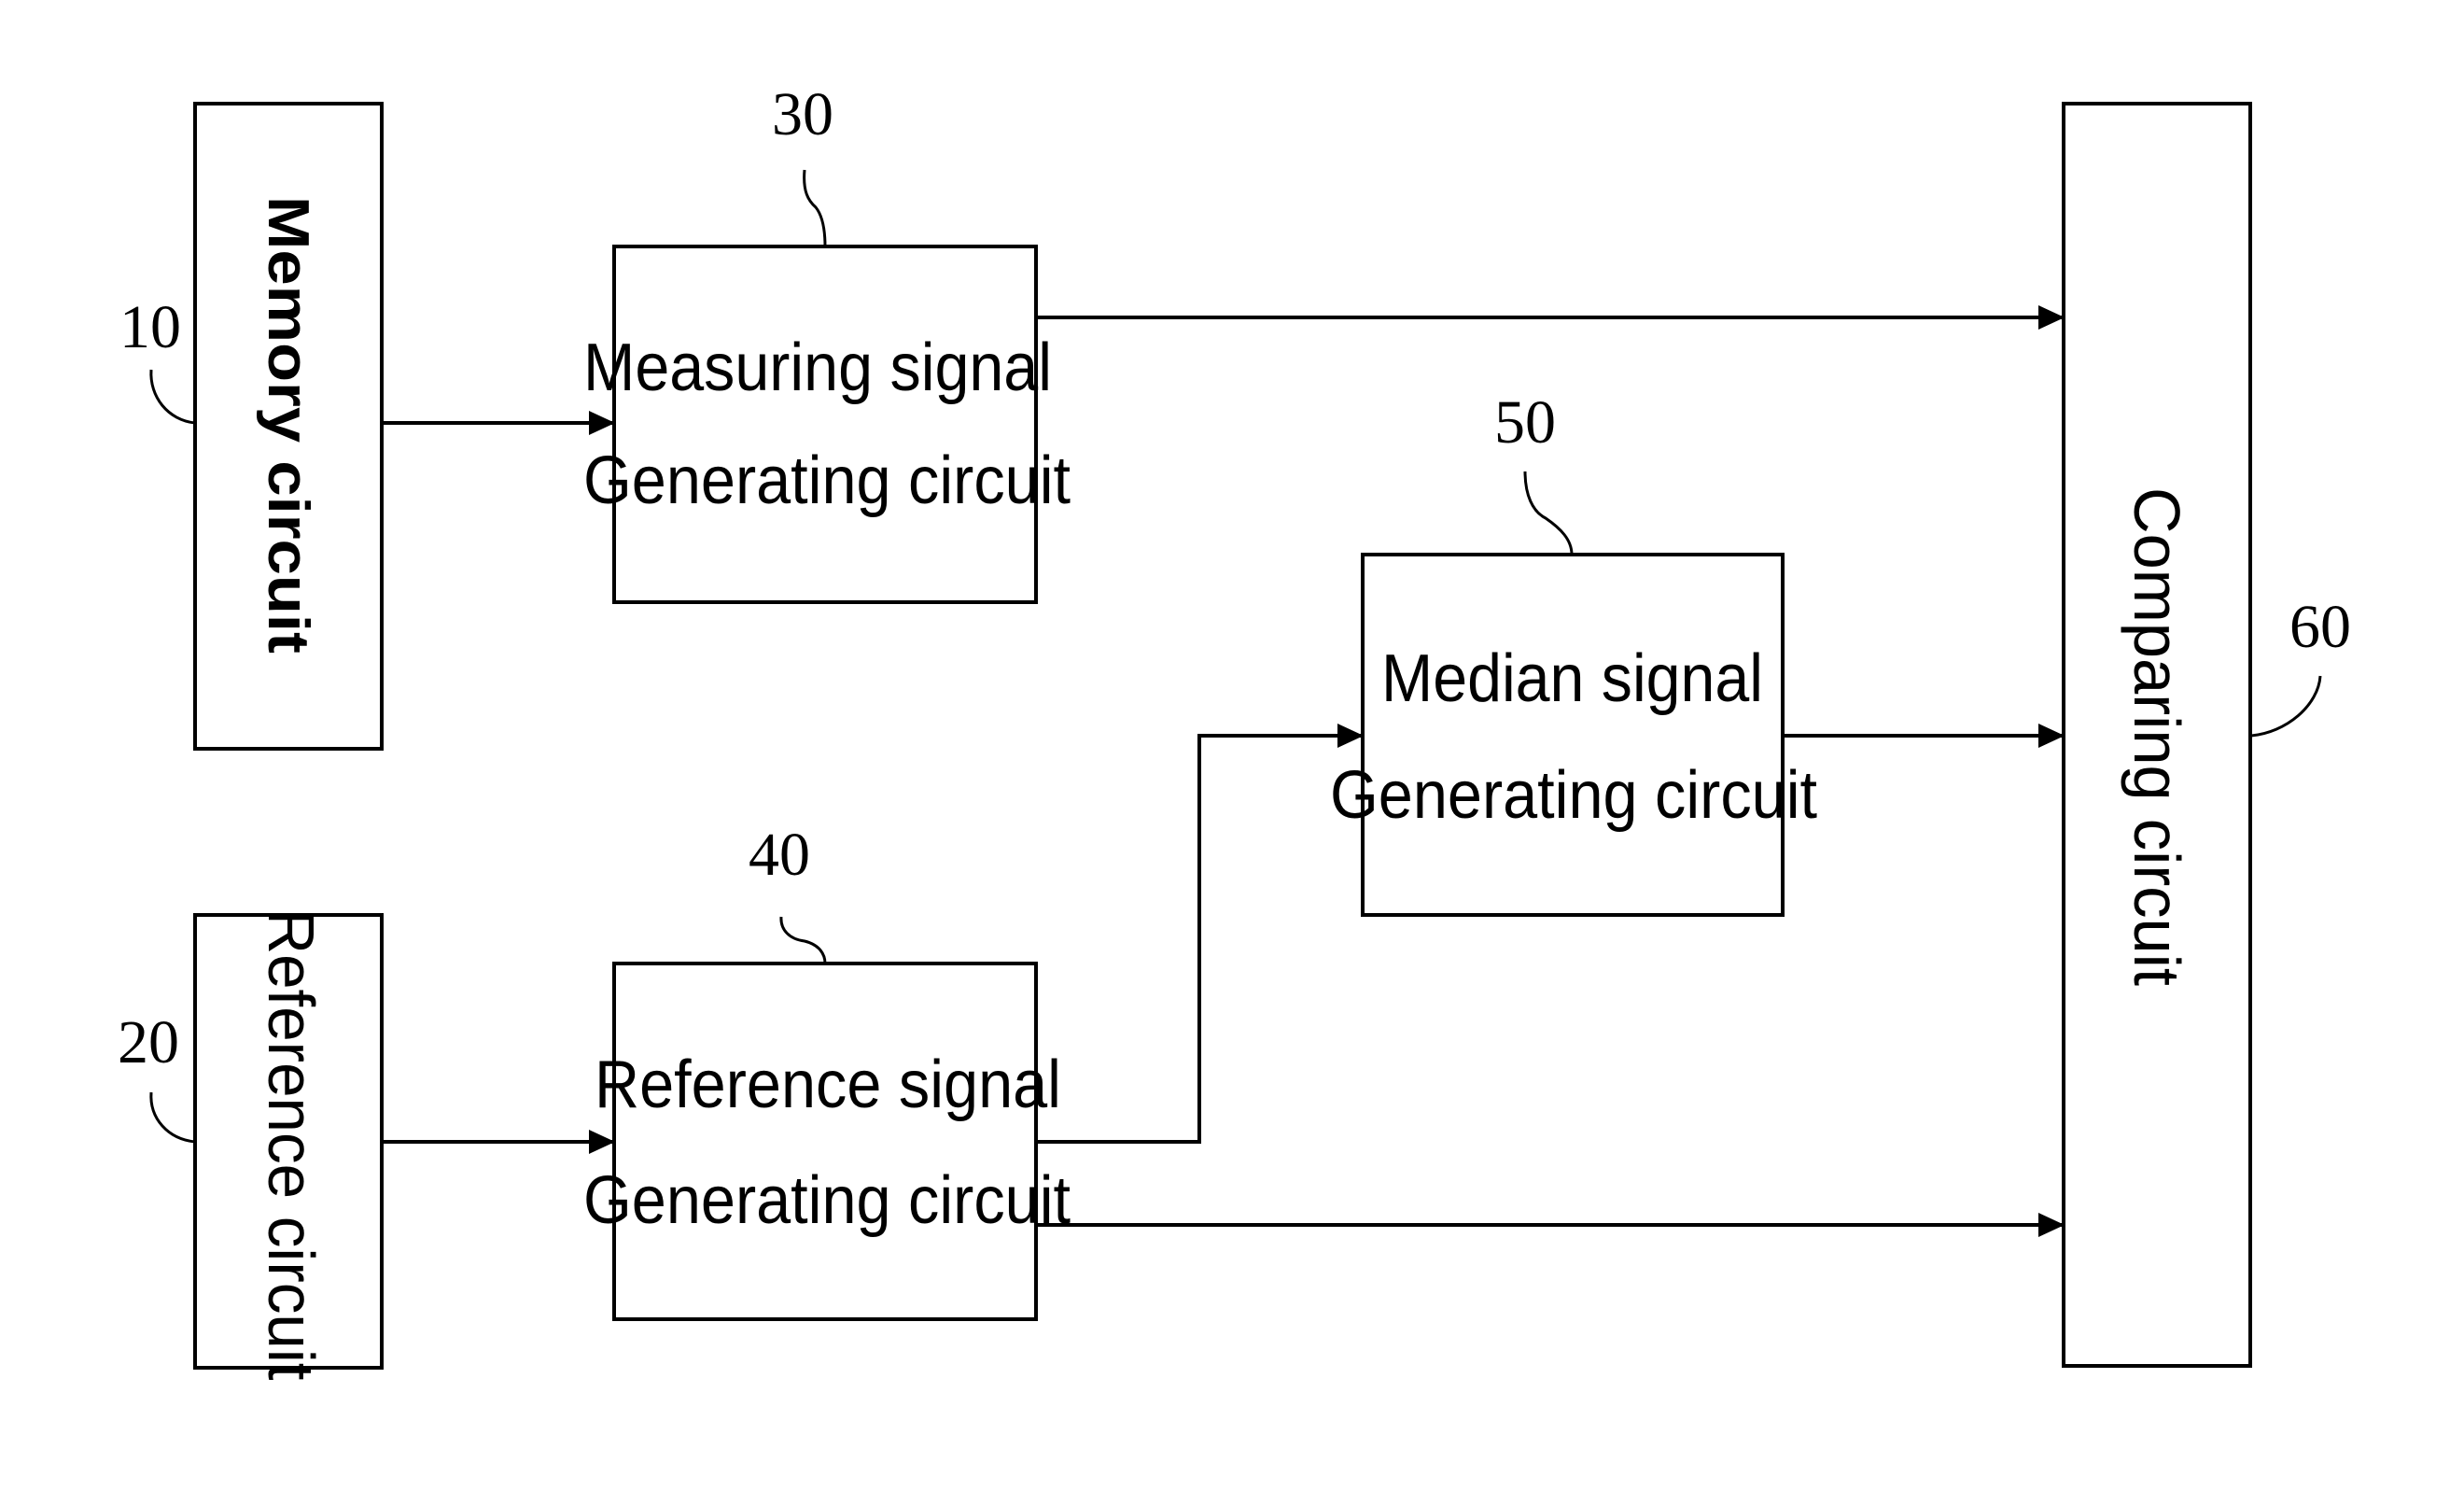 The image size is (2464, 1505). I want to click on median-signal-label-line1: Median signal, so click(1572, 678).